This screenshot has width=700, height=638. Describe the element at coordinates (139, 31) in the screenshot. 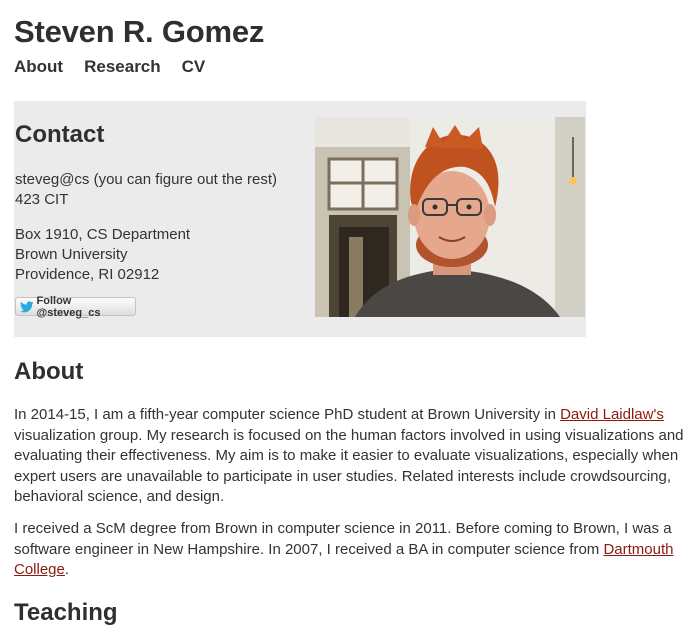

I see `site-title: Steven R. Gomez` at that location.